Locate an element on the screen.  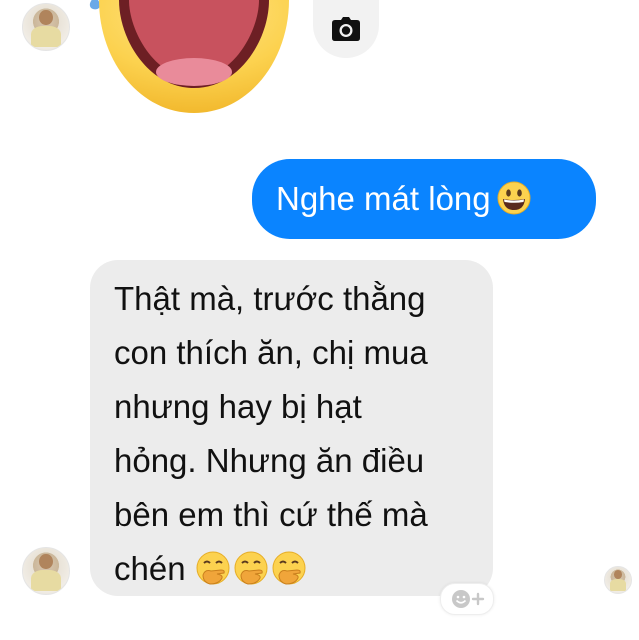
outgoing-message-bubble: Nghe mát lòng is located at coordinates (424, 199).